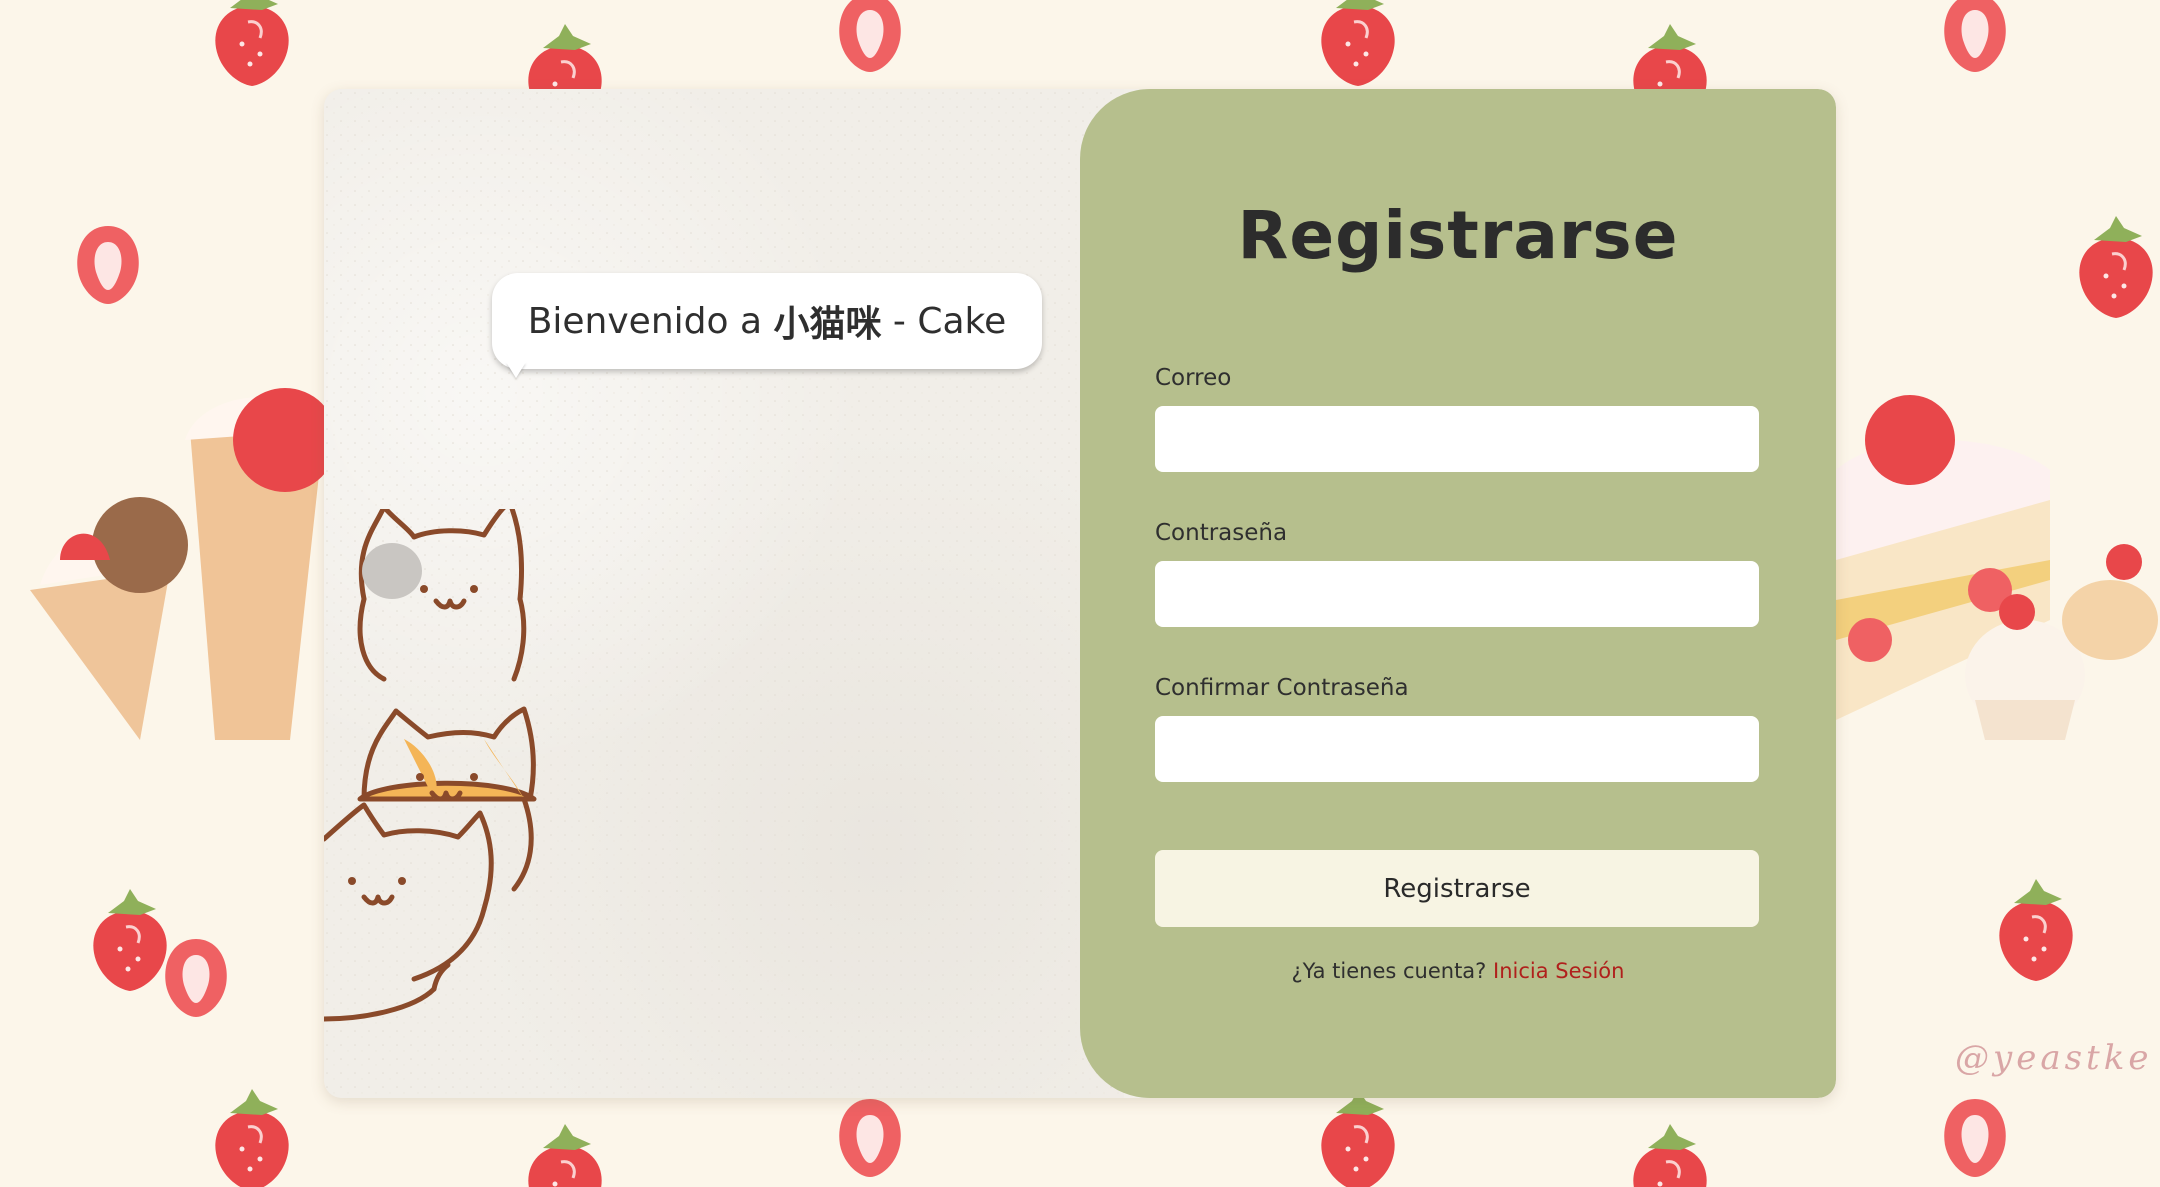 Image resolution: width=2160 pixels, height=1187 pixels. What do you see at coordinates (1457, 439) in the screenshot?
I see `email-field` at bounding box center [1457, 439].